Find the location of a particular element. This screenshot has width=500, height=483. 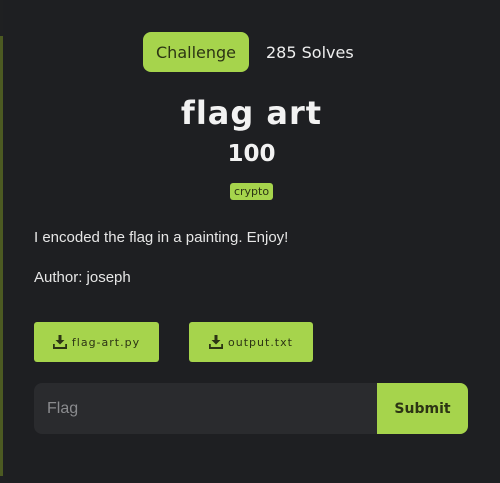

submit-button: Submit is located at coordinates (422, 408).